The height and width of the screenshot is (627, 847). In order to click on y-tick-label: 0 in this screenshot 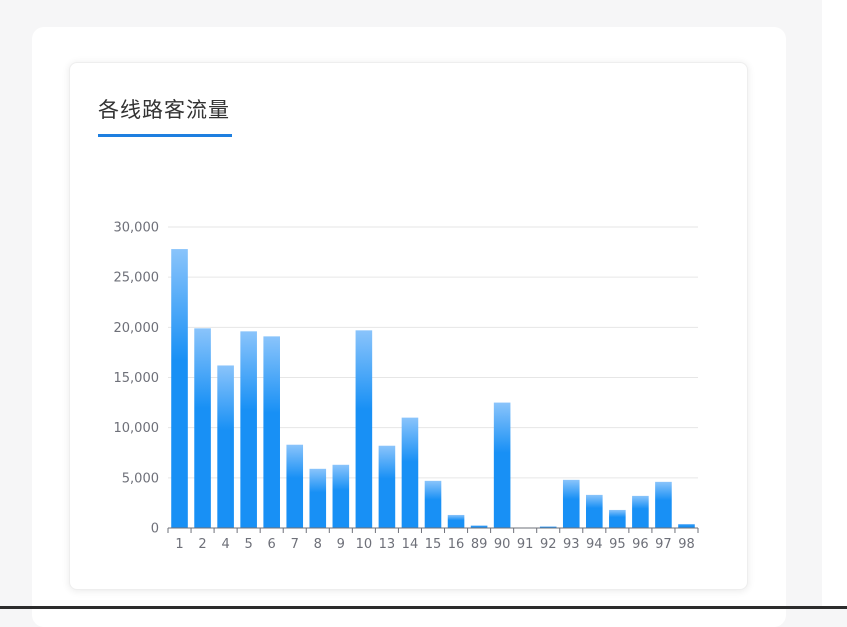, I will do `click(155, 529)`.